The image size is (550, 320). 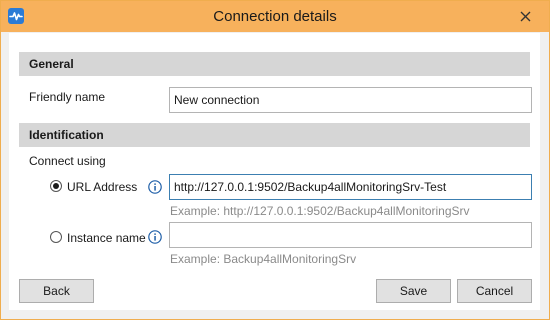 I want to click on radio-selected-dot, so click(x=56, y=186).